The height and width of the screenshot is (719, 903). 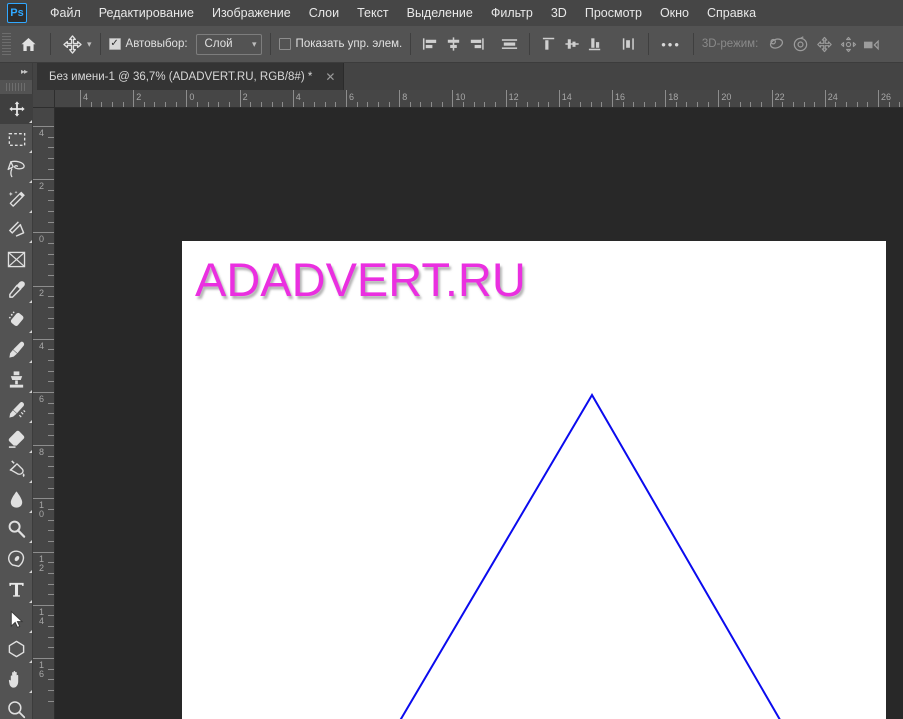 What do you see at coordinates (595, 44) in the screenshot?
I see `align-bottom-edges-icon` at bounding box center [595, 44].